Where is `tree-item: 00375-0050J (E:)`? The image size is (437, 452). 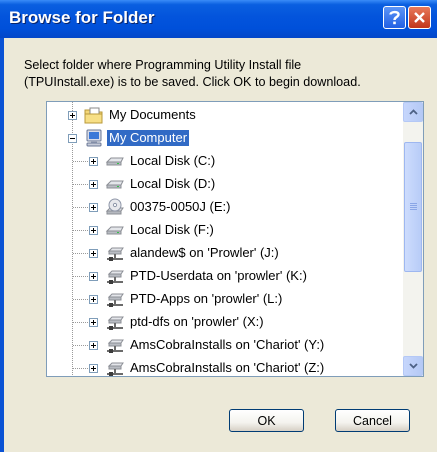 tree-item: 00375-0050J (E:) is located at coordinates (225, 207).